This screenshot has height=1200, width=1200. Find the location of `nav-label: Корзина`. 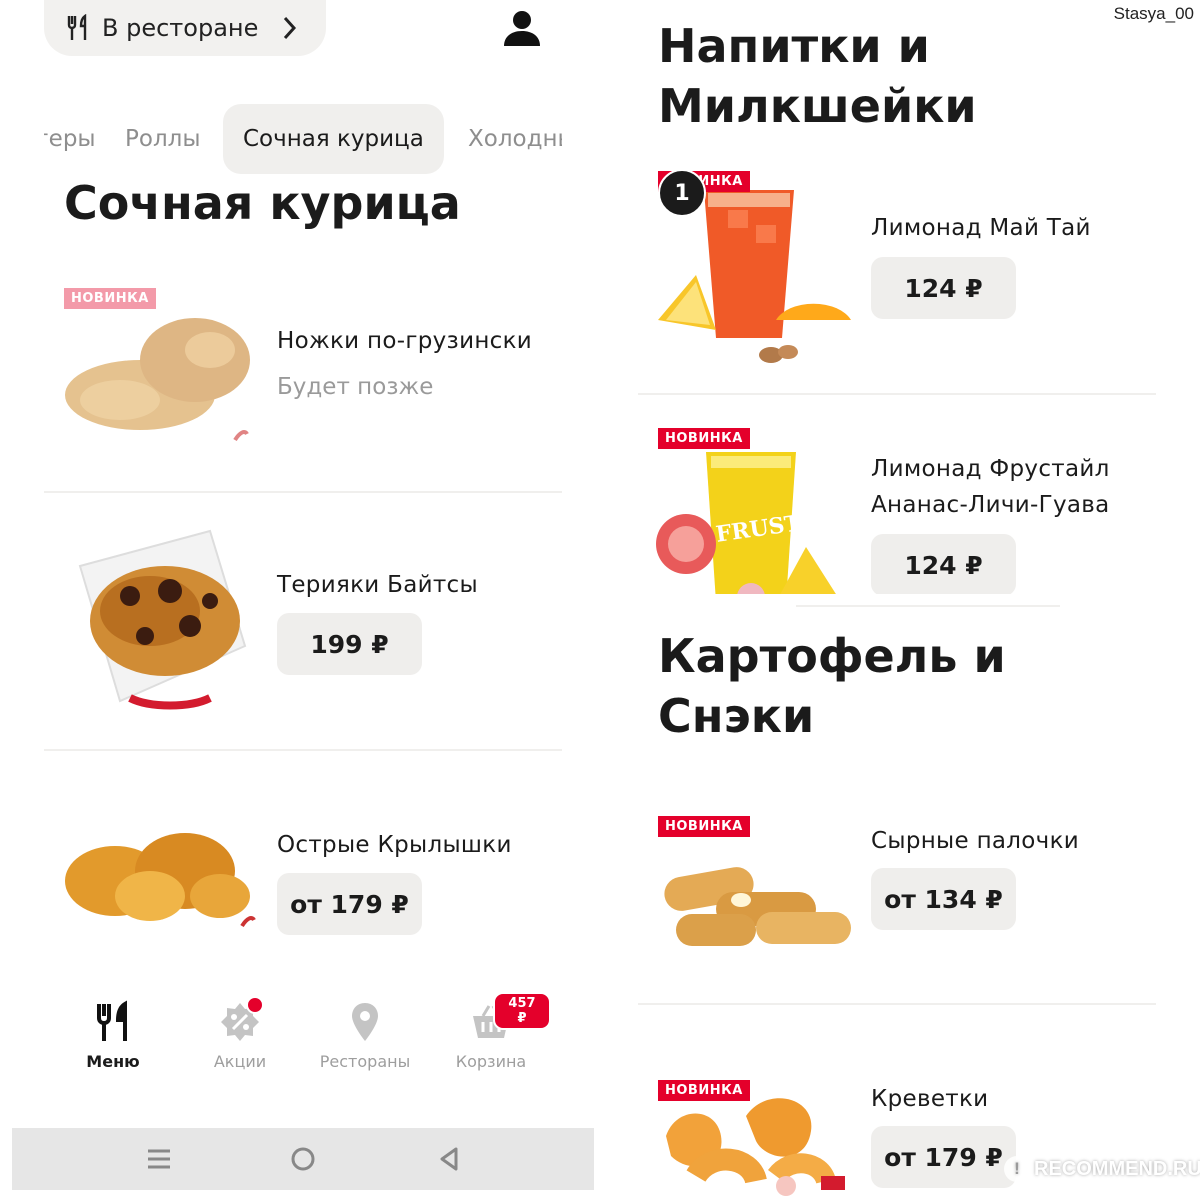

nav-label: Корзина is located at coordinates (491, 1061).